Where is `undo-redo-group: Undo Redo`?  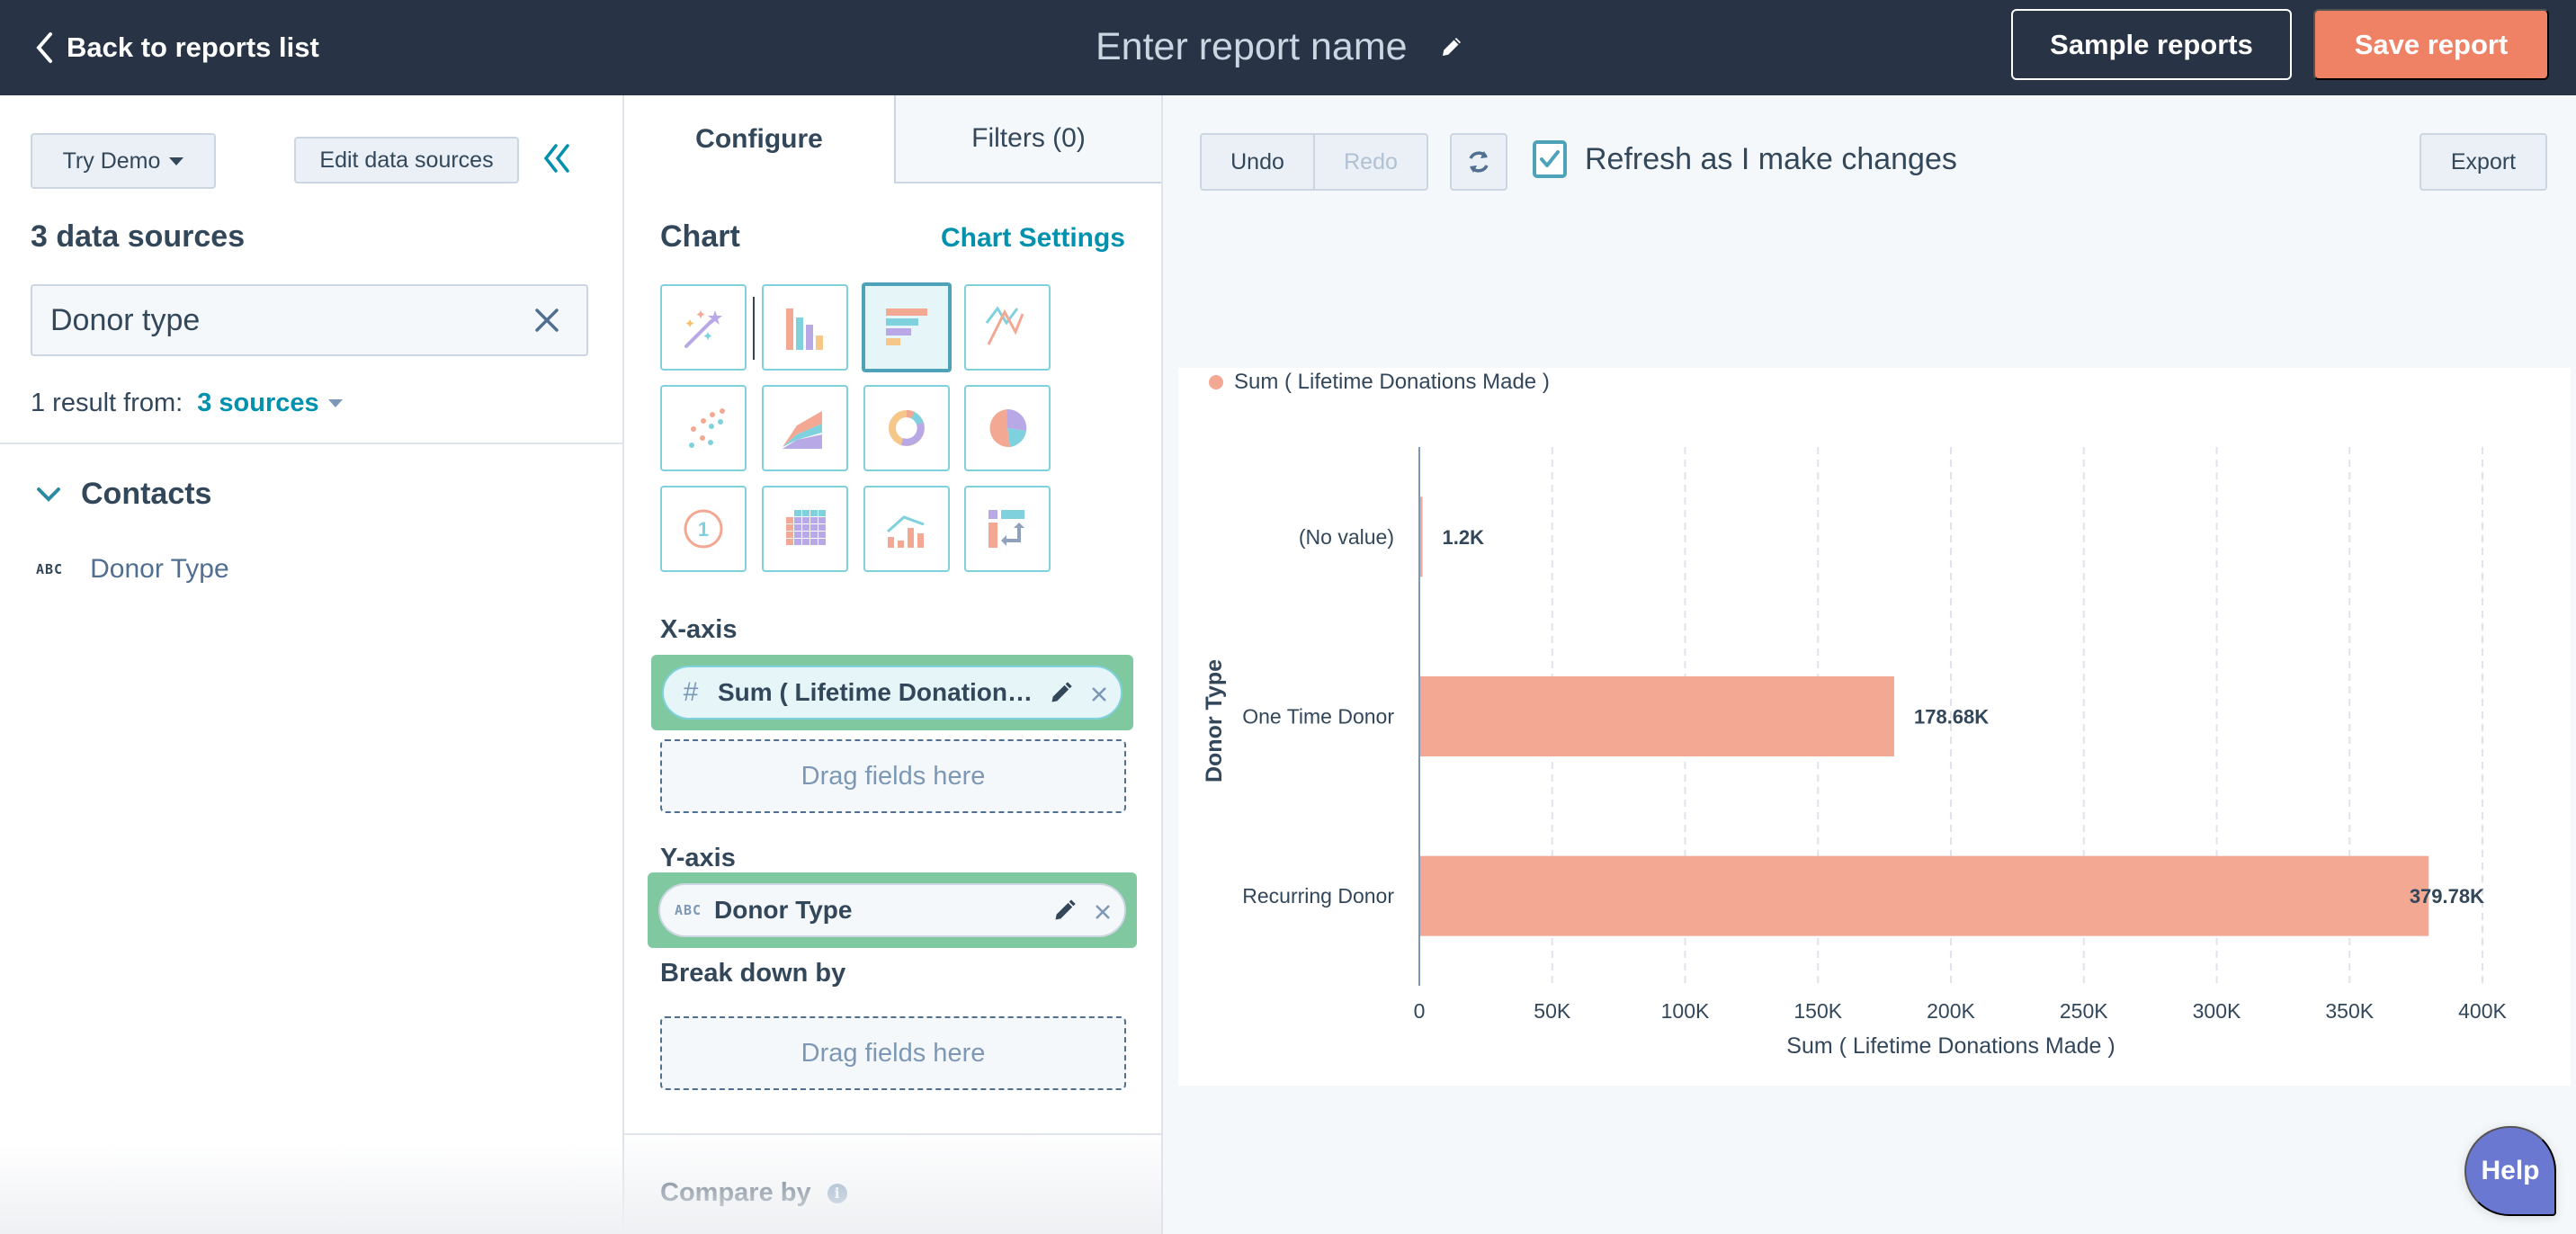 undo-redo-group: Undo Redo is located at coordinates (1314, 162).